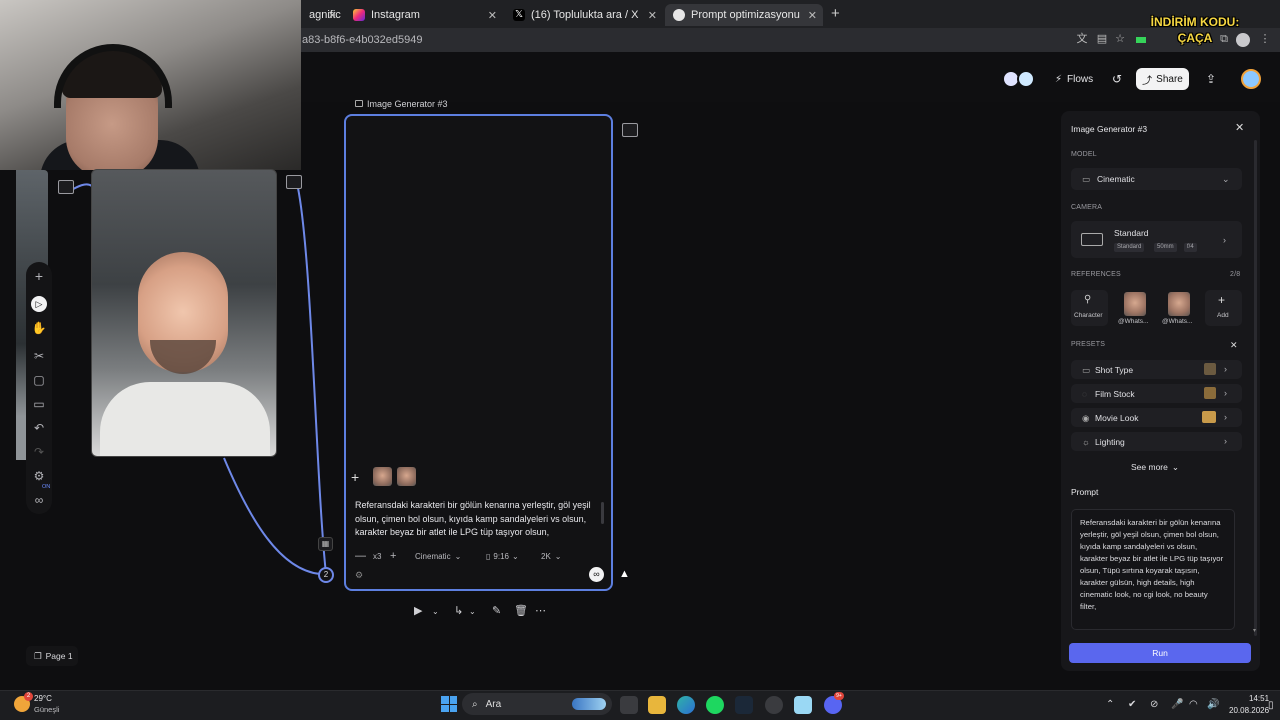 This screenshot has height=720, width=1280. Describe the element at coordinates (39, 356) in the screenshot. I see `scissors-icon: ✂` at that location.